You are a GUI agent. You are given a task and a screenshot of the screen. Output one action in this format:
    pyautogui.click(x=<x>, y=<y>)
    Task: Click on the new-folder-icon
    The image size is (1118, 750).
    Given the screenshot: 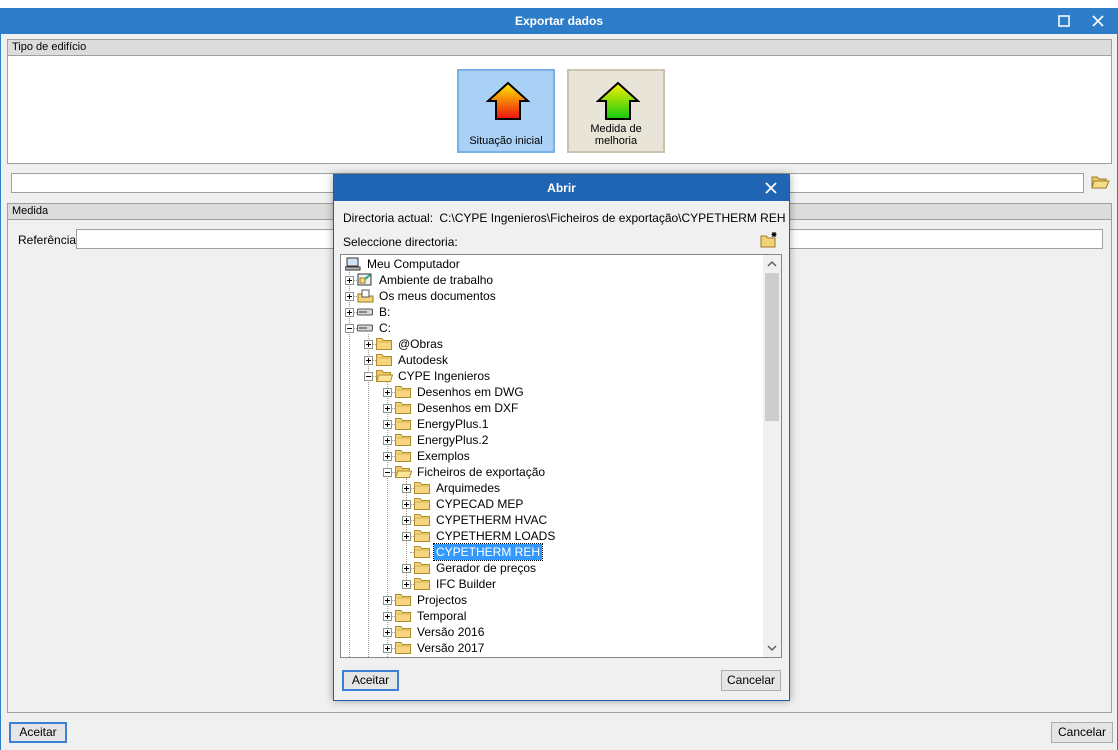 What is the action you would take?
    pyautogui.click(x=768, y=240)
    